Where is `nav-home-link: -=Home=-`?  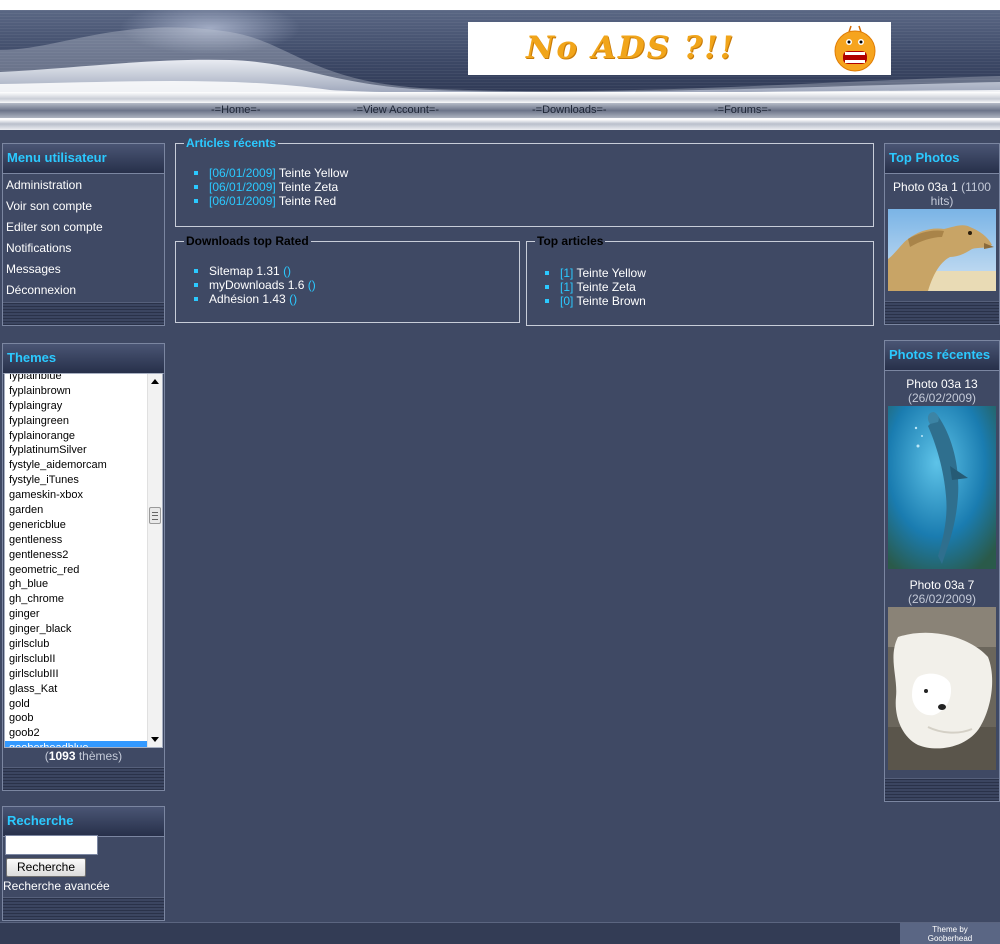 nav-home-link: -=Home=- is located at coordinates (236, 110).